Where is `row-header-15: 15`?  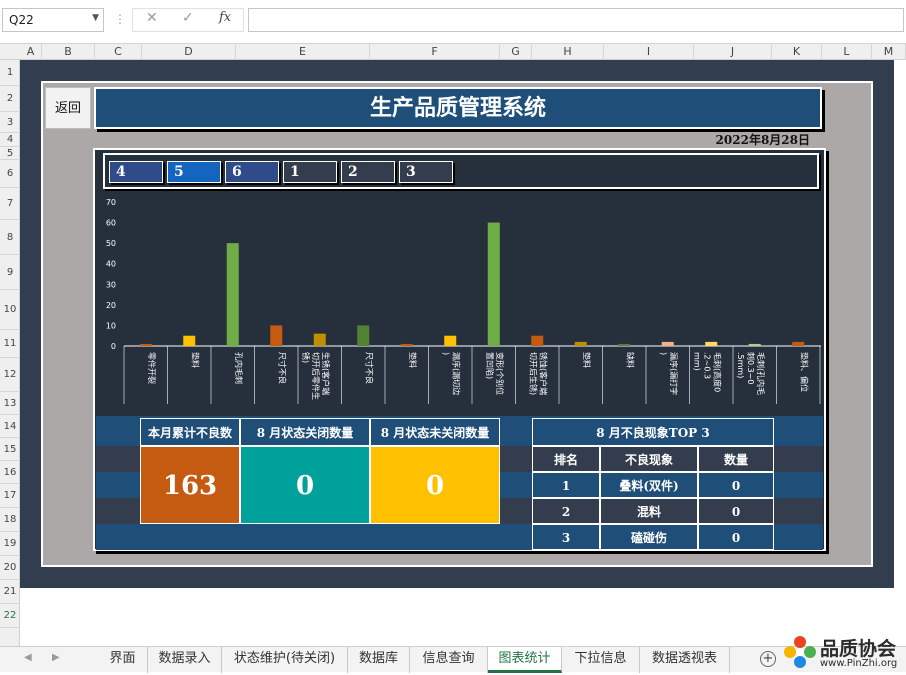 row-header-15: 15 is located at coordinates (10, 449).